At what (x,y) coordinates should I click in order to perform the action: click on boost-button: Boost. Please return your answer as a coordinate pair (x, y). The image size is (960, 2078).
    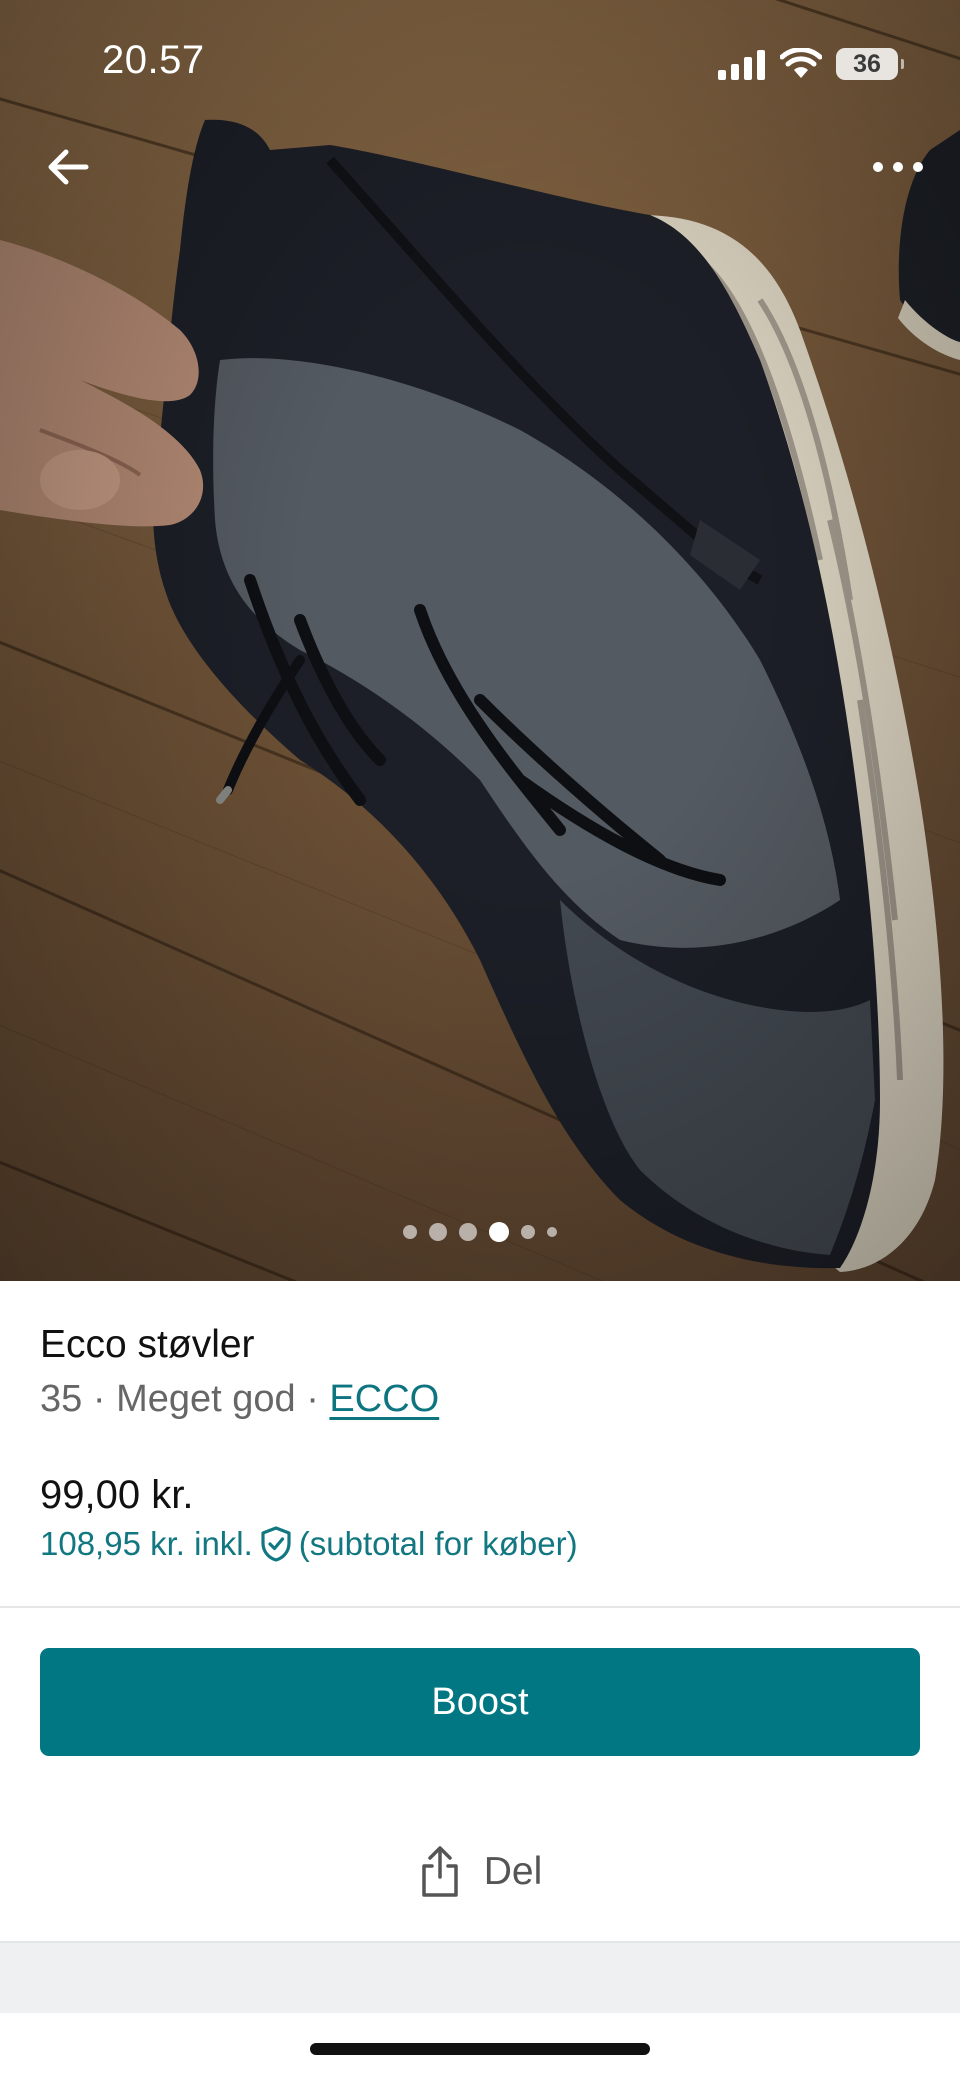
    Looking at the image, I should click on (480, 1702).